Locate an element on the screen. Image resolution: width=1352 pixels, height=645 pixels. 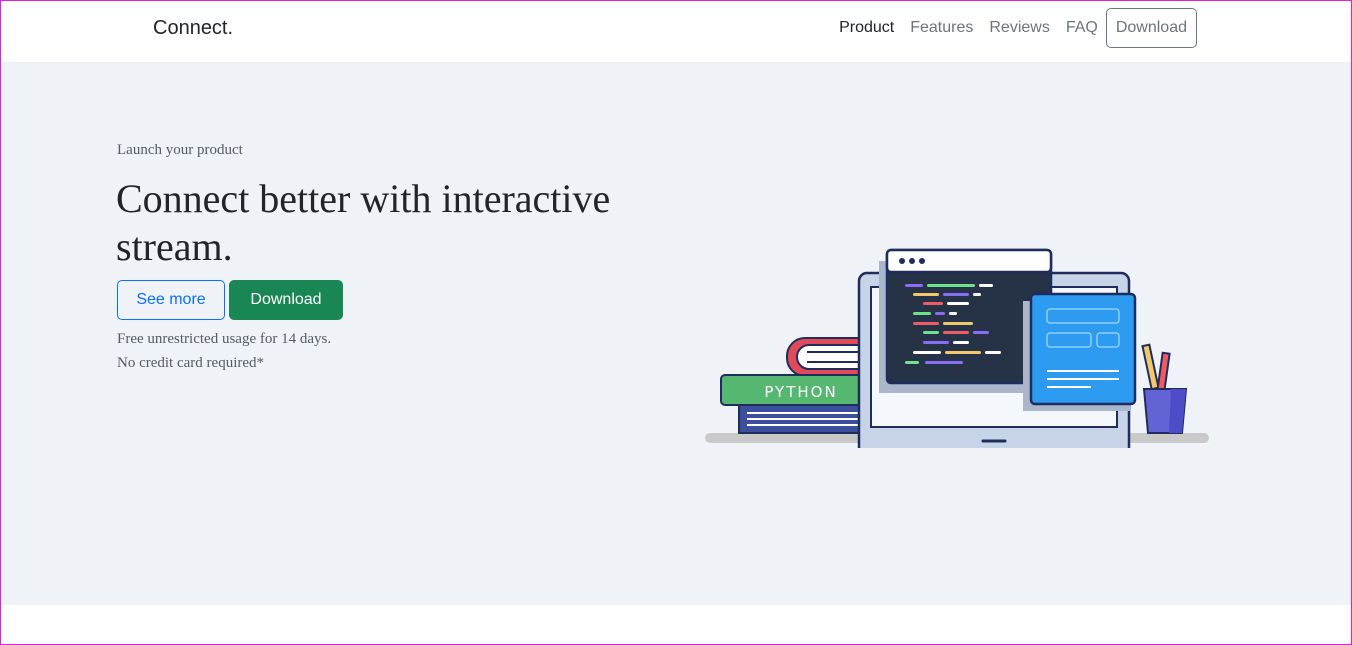
nav-download-button: Download is located at coordinates (1151, 28).